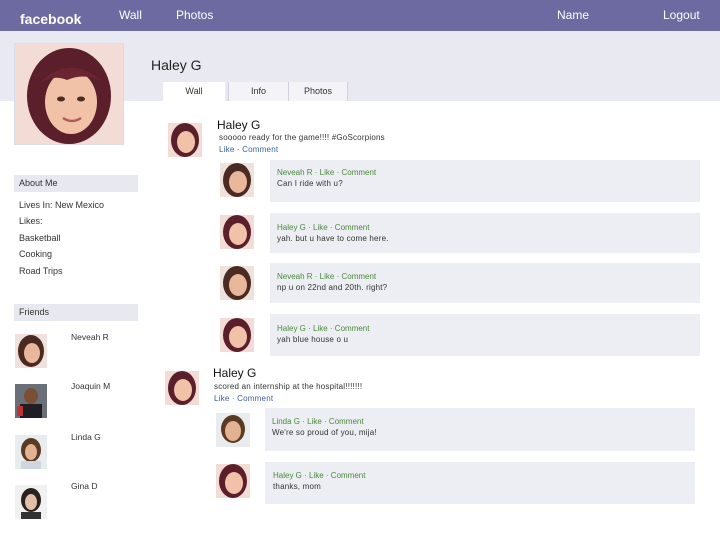 The image size is (720, 540). What do you see at coordinates (194, 91) in the screenshot?
I see `tab-wall: Wall` at bounding box center [194, 91].